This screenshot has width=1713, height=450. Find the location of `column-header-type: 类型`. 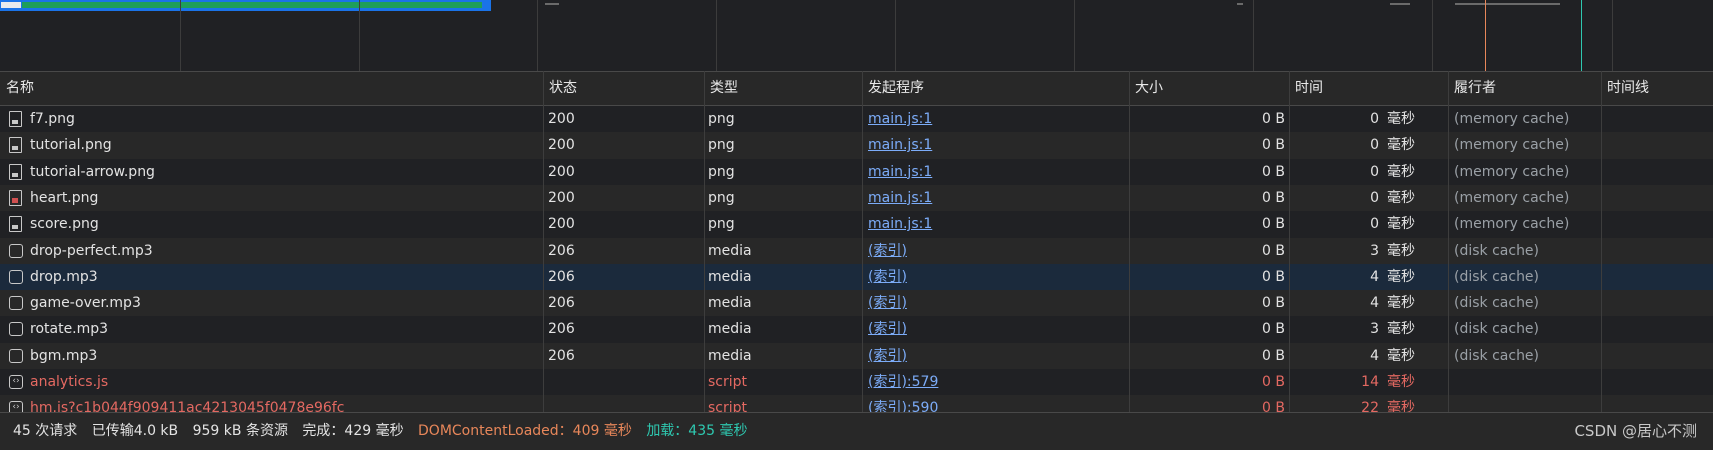

column-header-type: 类型 is located at coordinates (783, 88).